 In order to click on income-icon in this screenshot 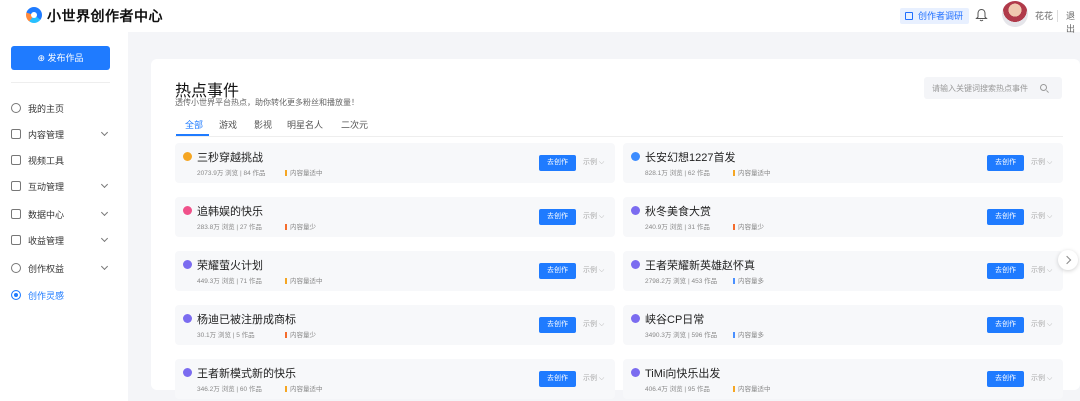, I will do `click(16, 240)`.